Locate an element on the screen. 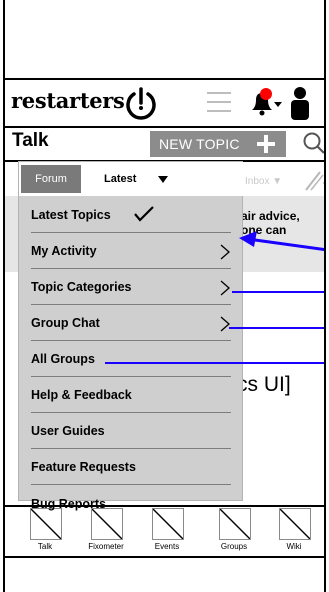 The width and height of the screenshot is (329, 592). edit-pencil-icon is located at coordinates (314, 180).